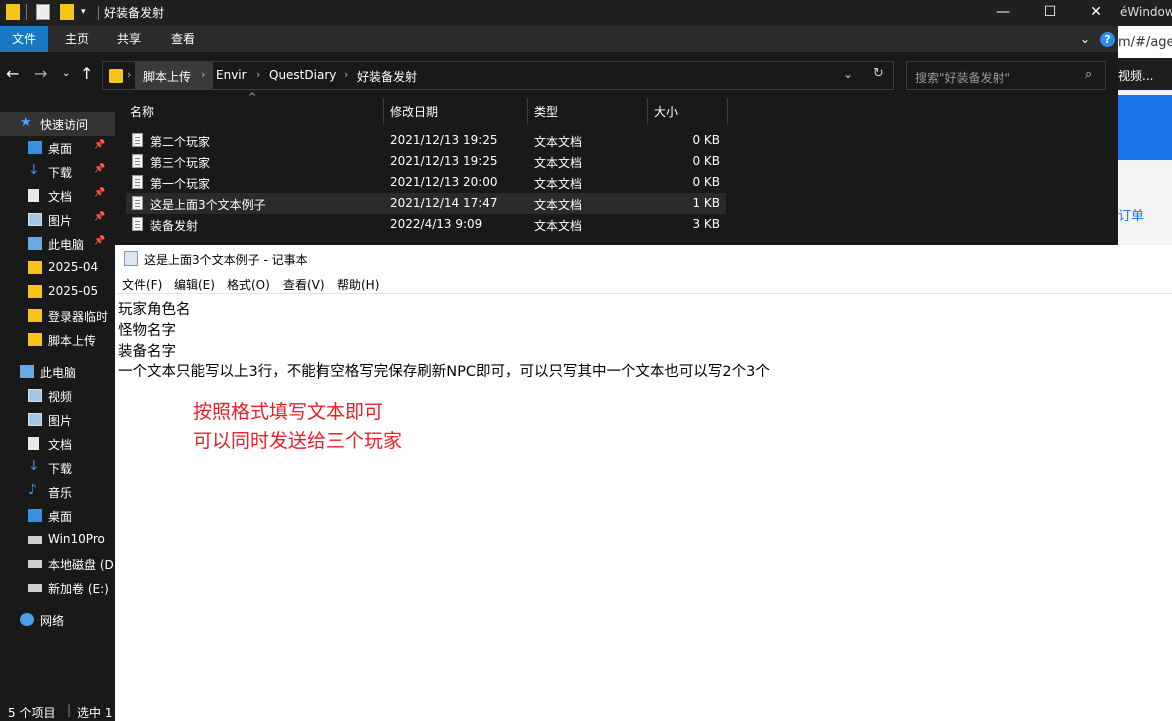 The height and width of the screenshot is (721, 1172). What do you see at coordinates (1107, 39) in the screenshot?
I see `help-icon: ?` at bounding box center [1107, 39].